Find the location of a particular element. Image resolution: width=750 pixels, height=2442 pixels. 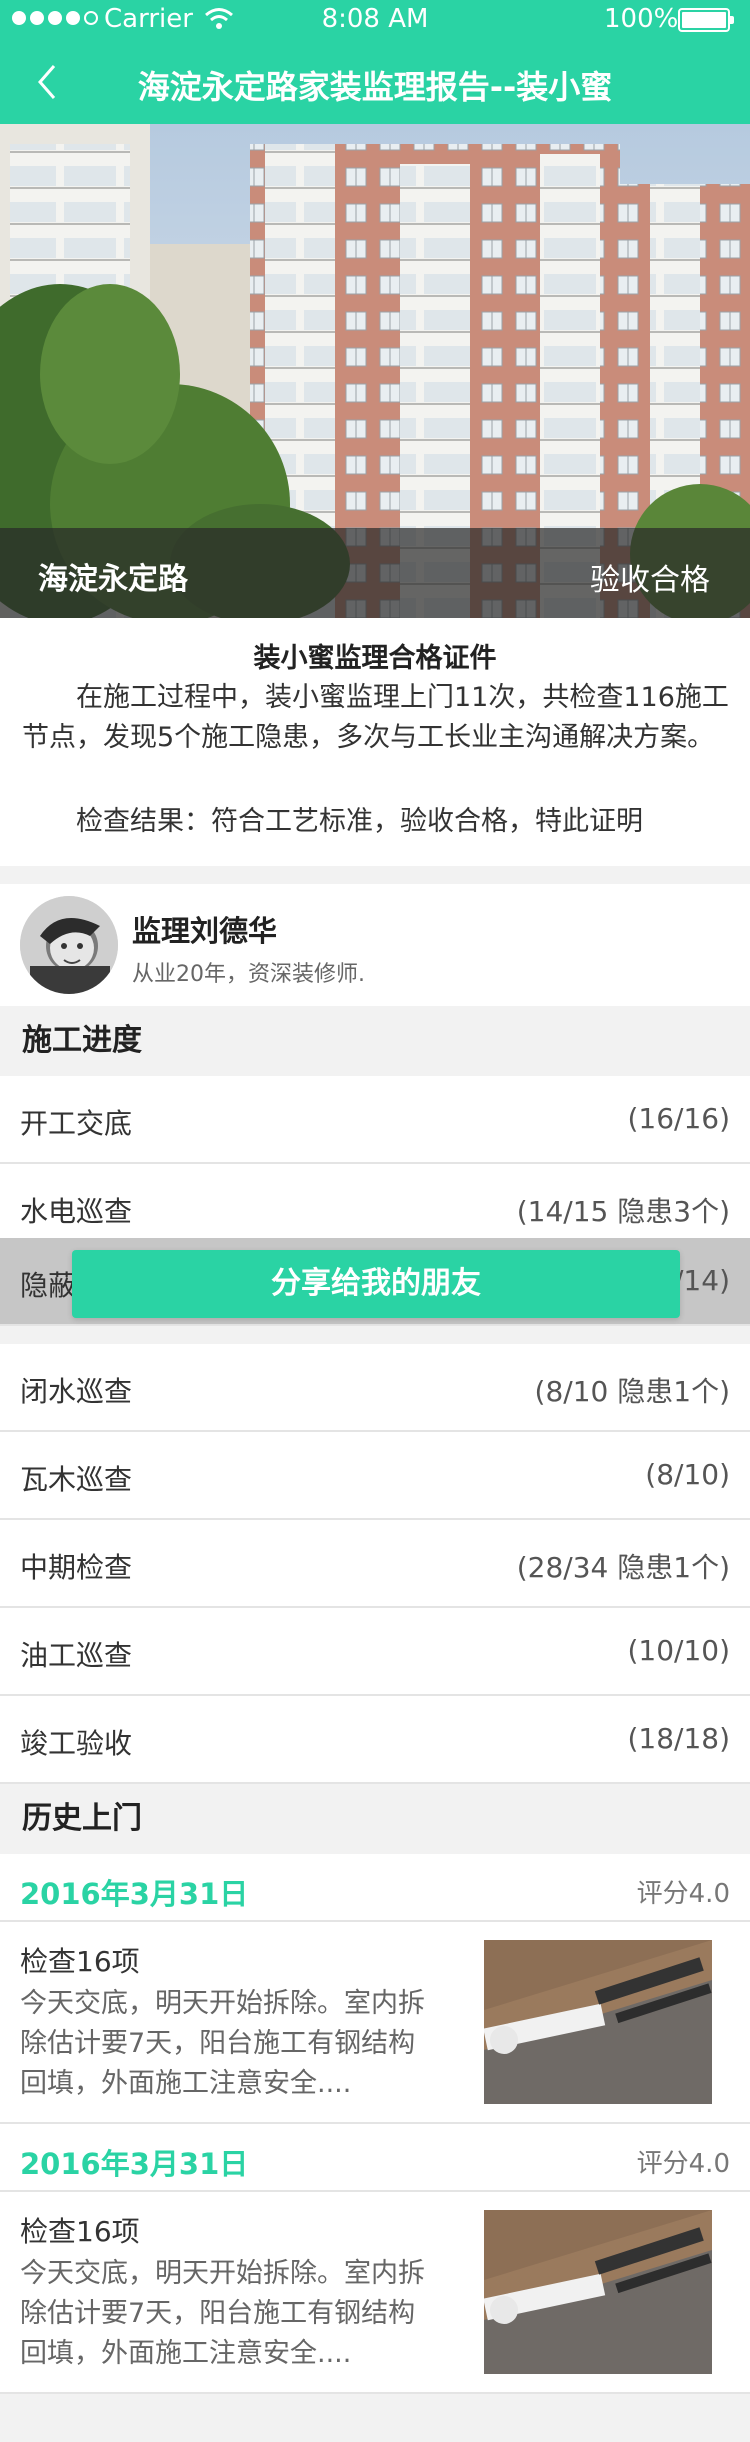

progress-label: 中期检查 is located at coordinates (76, 1567).